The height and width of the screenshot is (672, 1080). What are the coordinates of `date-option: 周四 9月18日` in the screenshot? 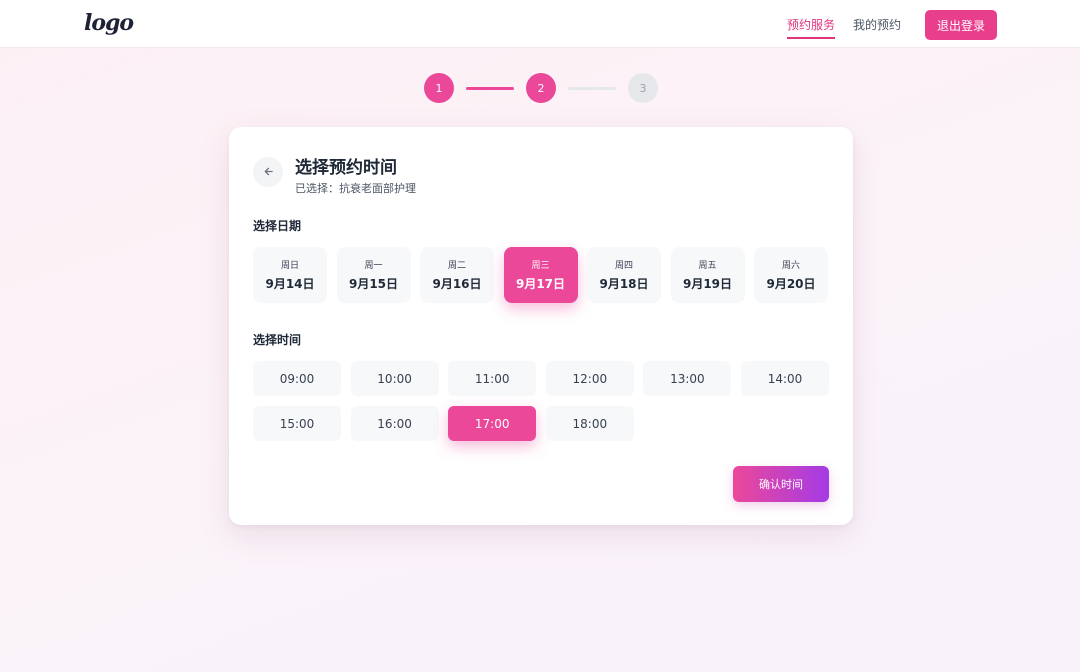 It's located at (624, 275).